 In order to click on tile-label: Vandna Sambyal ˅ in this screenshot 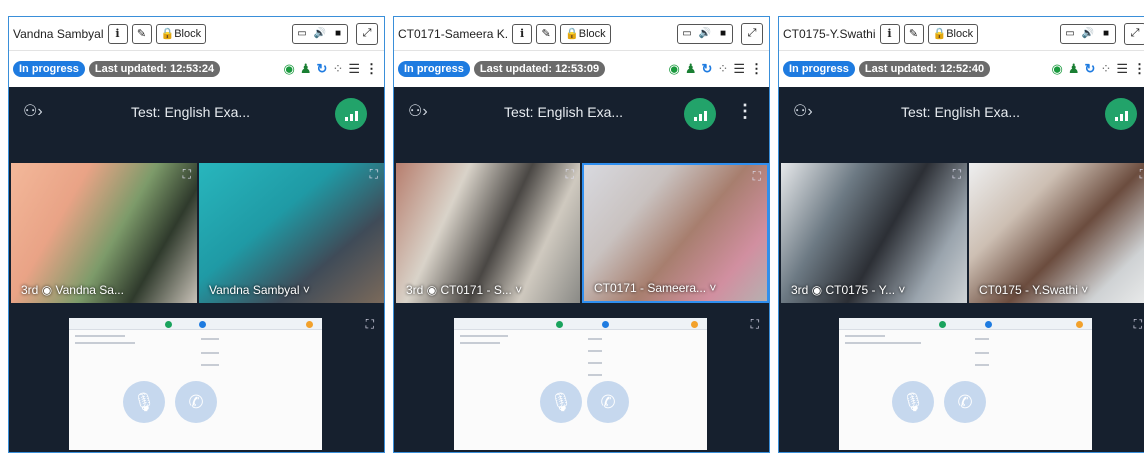, I will do `click(259, 290)`.